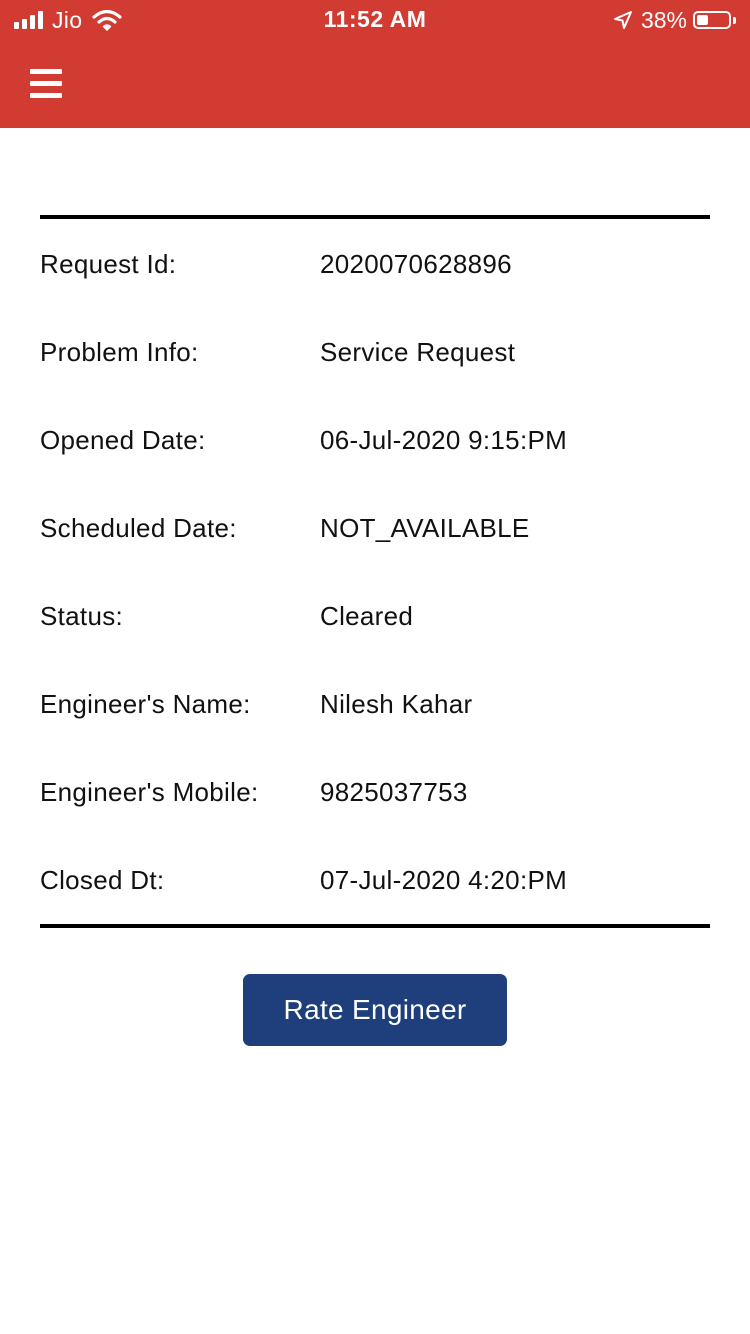 The height and width of the screenshot is (1334, 750). I want to click on battery-cap, so click(734, 20).